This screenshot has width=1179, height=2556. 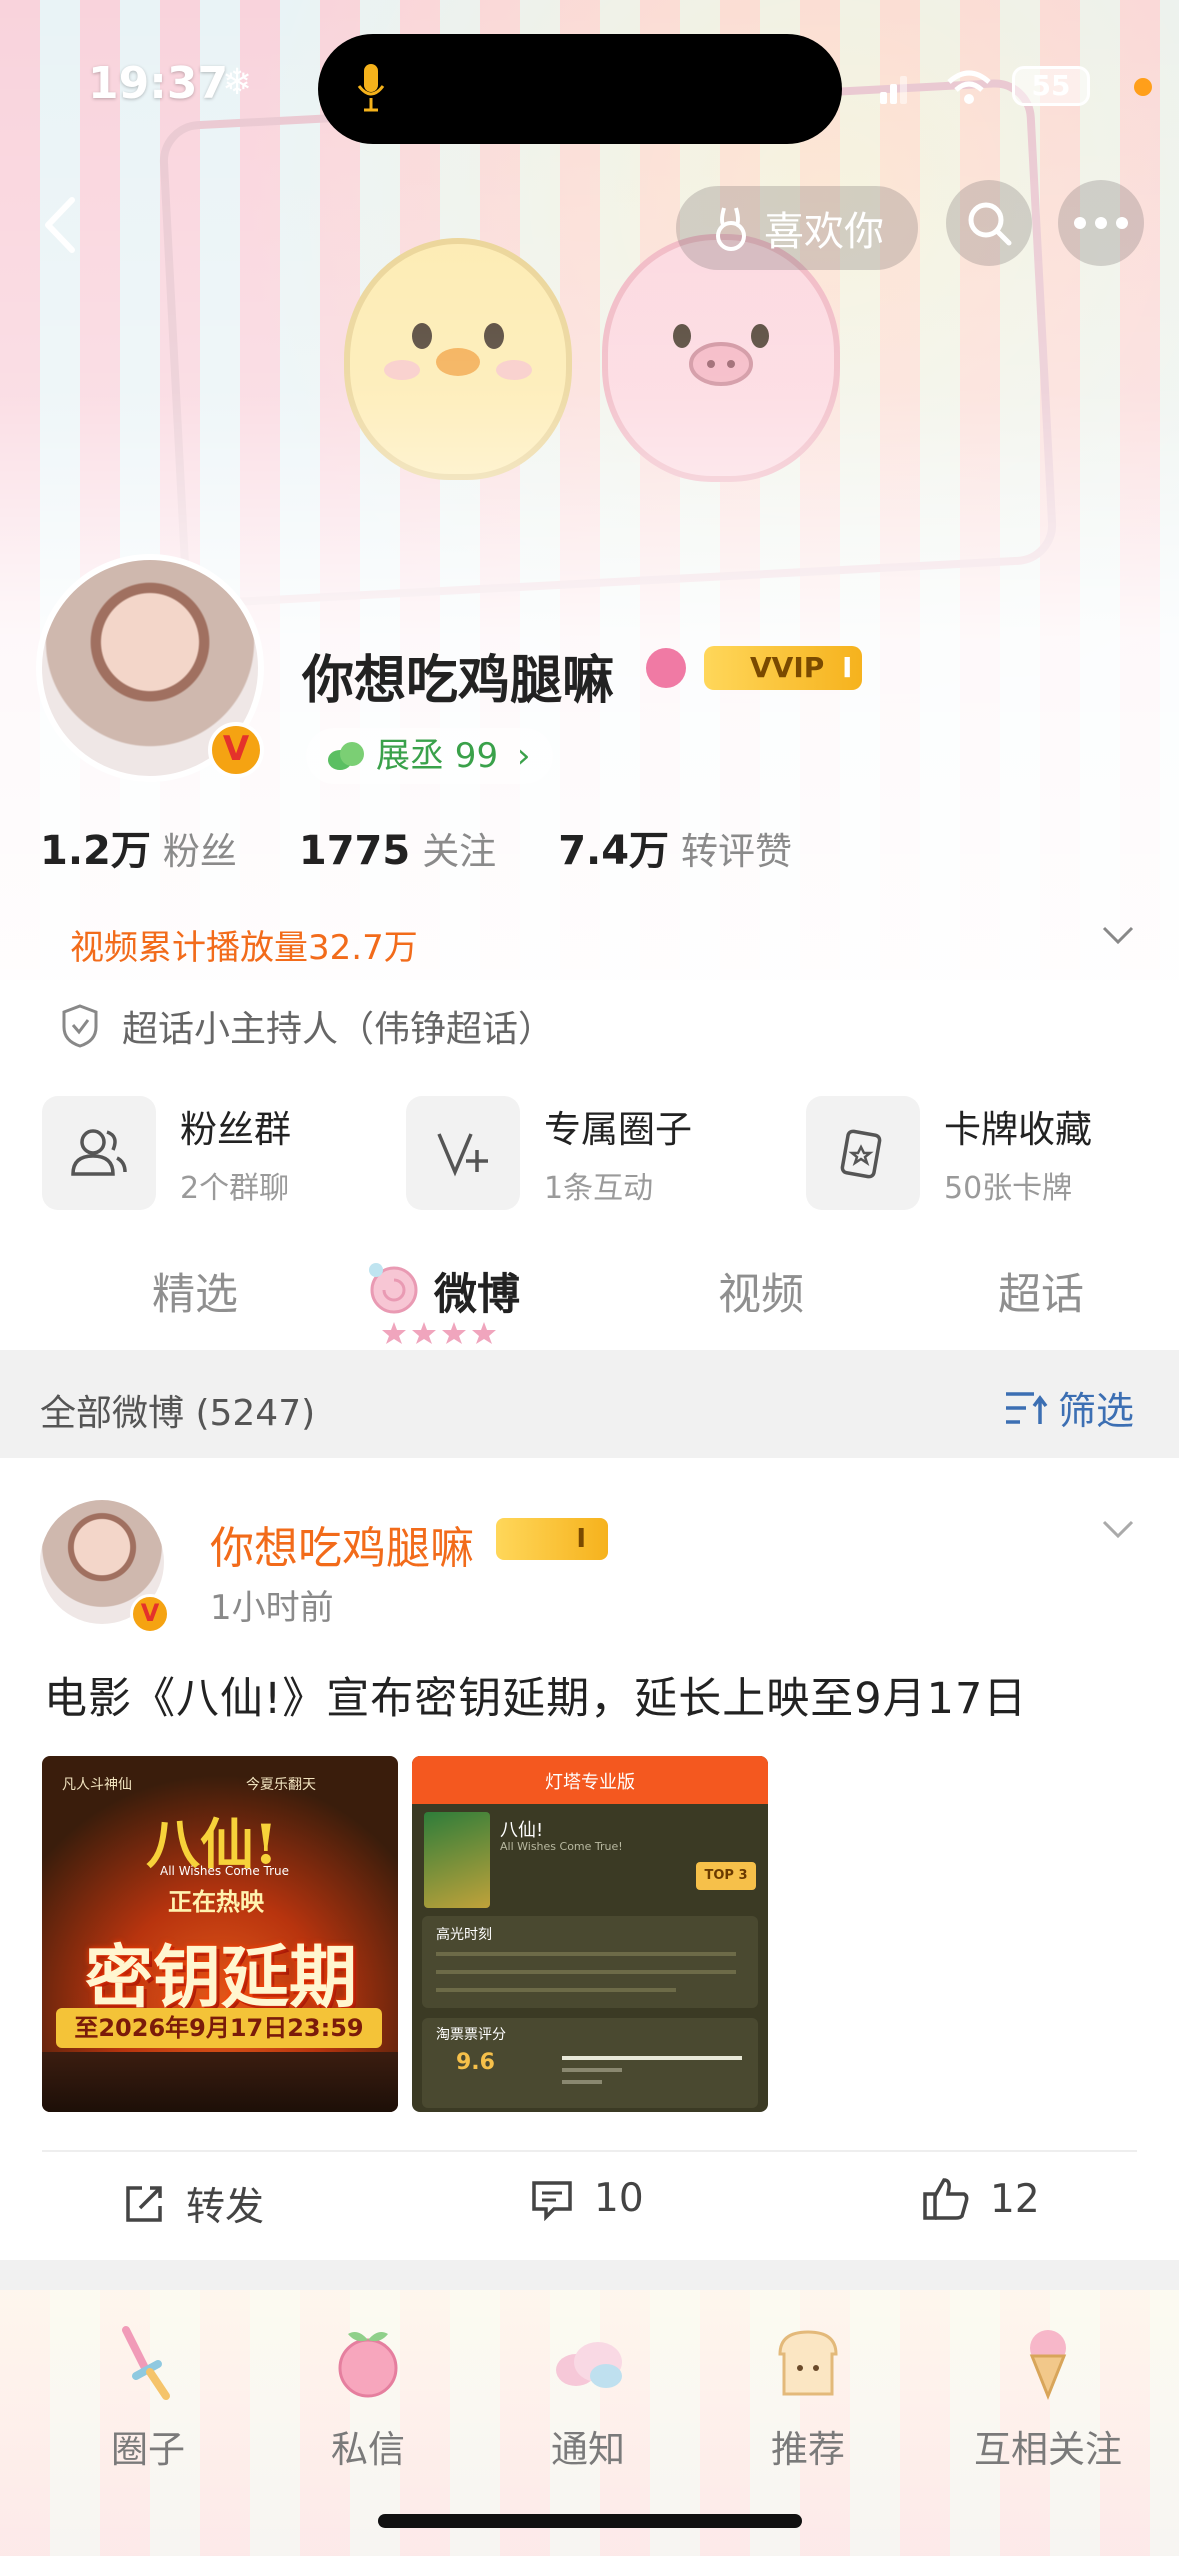 I want to click on vvip-level: I, so click(x=847, y=667).